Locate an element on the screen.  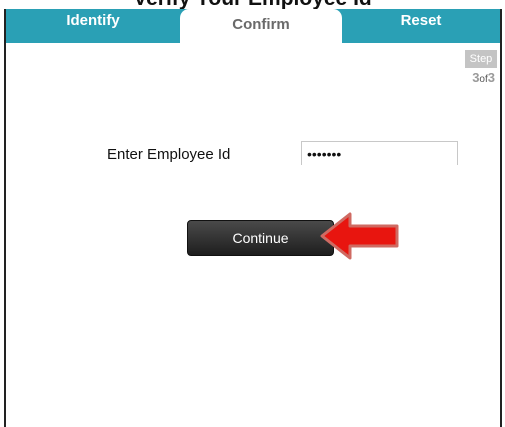
employee-id-field is located at coordinates (379, 153).